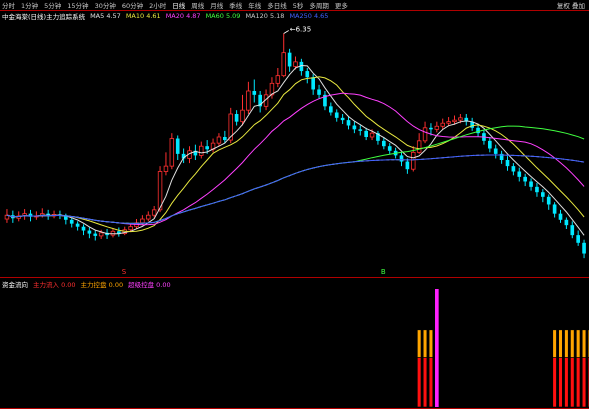 This screenshot has height=409, width=589. What do you see at coordinates (383, 272) in the screenshot?
I see `signal-marker: B` at bounding box center [383, 272].